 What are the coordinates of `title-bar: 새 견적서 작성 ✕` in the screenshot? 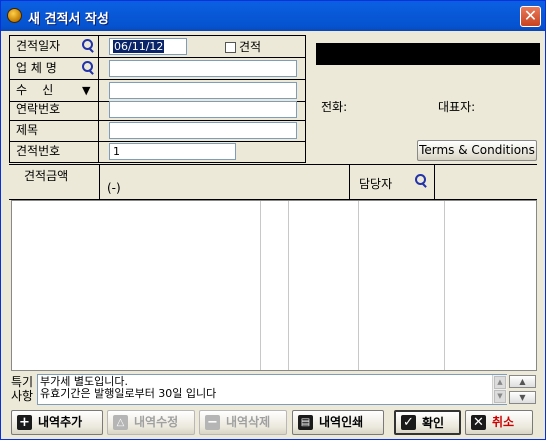 It's located at (273, 16).